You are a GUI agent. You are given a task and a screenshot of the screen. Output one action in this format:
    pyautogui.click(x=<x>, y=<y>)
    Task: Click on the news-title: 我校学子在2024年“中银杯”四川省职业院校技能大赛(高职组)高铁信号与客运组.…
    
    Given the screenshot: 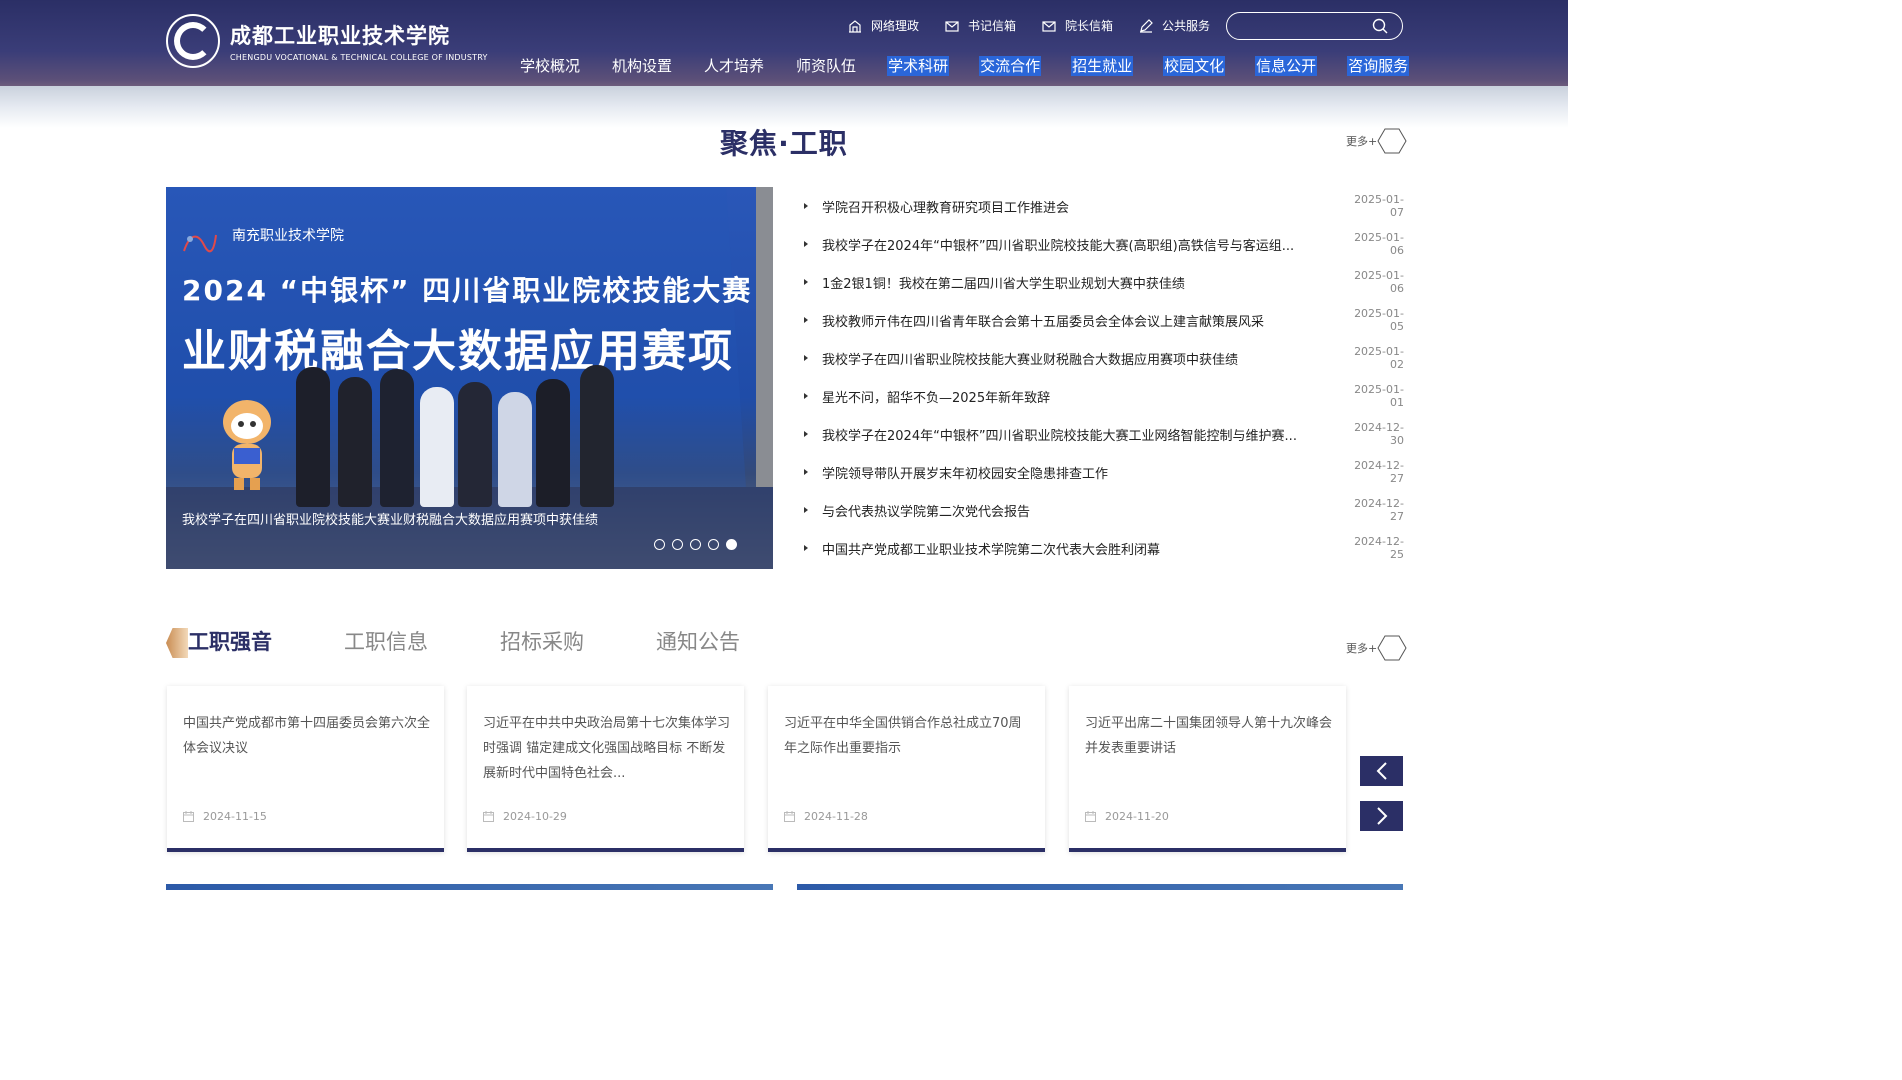 What is the action you would take?
    pyautogui.click(x=1058, y=246)
    